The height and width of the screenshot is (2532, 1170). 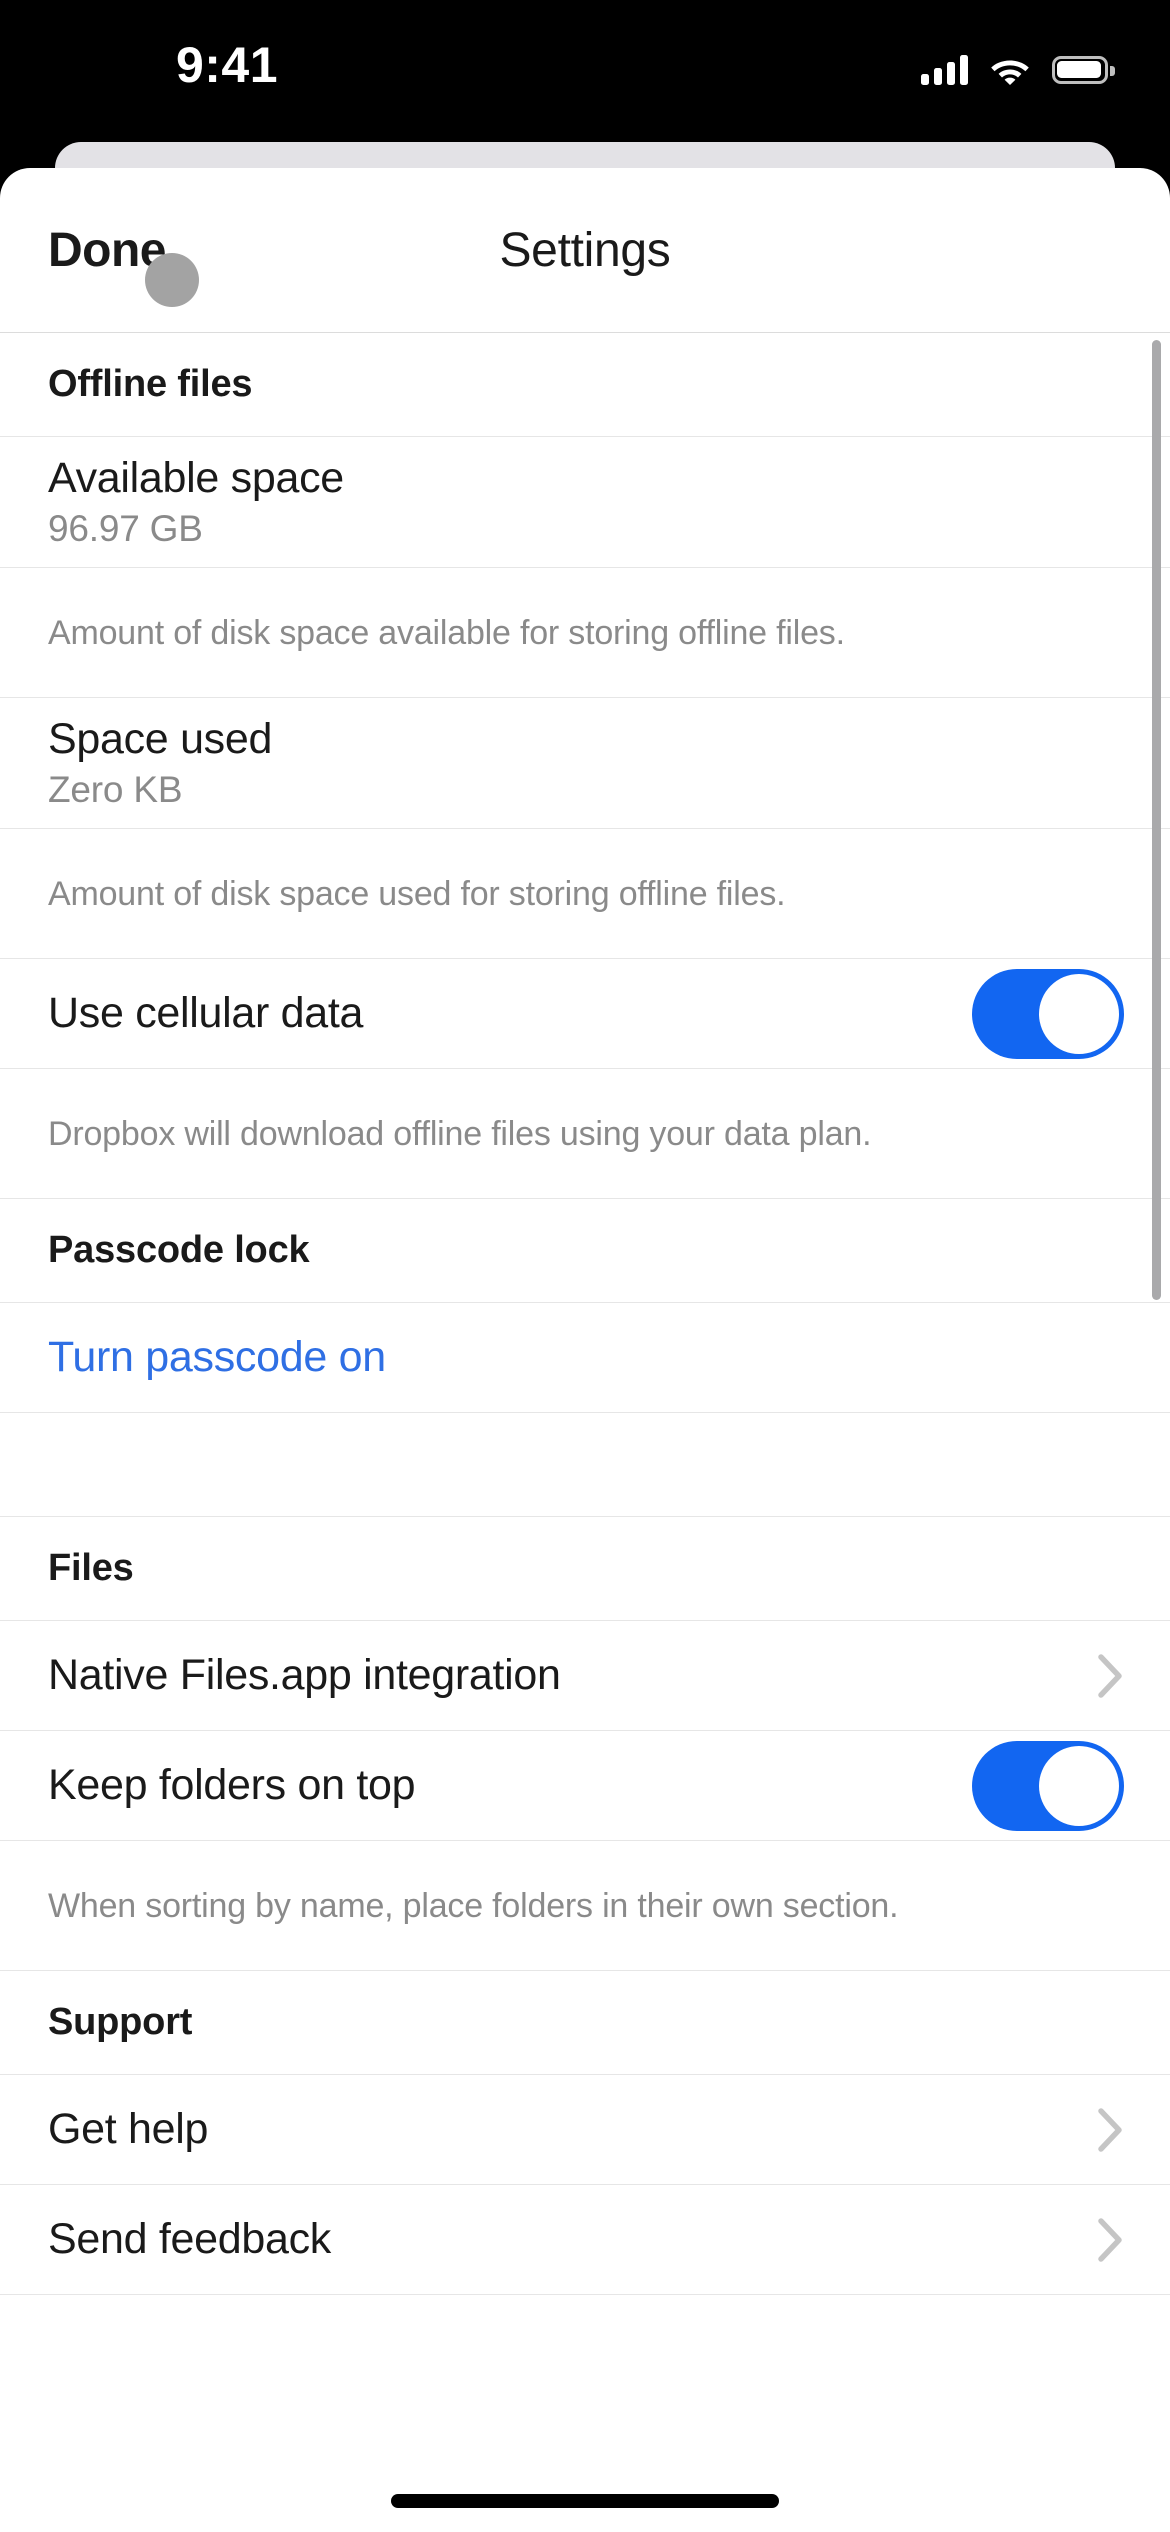 What do you see at coordinates (172, 280) in the screenshot?
I see `tap-cursor-indicator` at bounding box center [172, 280].